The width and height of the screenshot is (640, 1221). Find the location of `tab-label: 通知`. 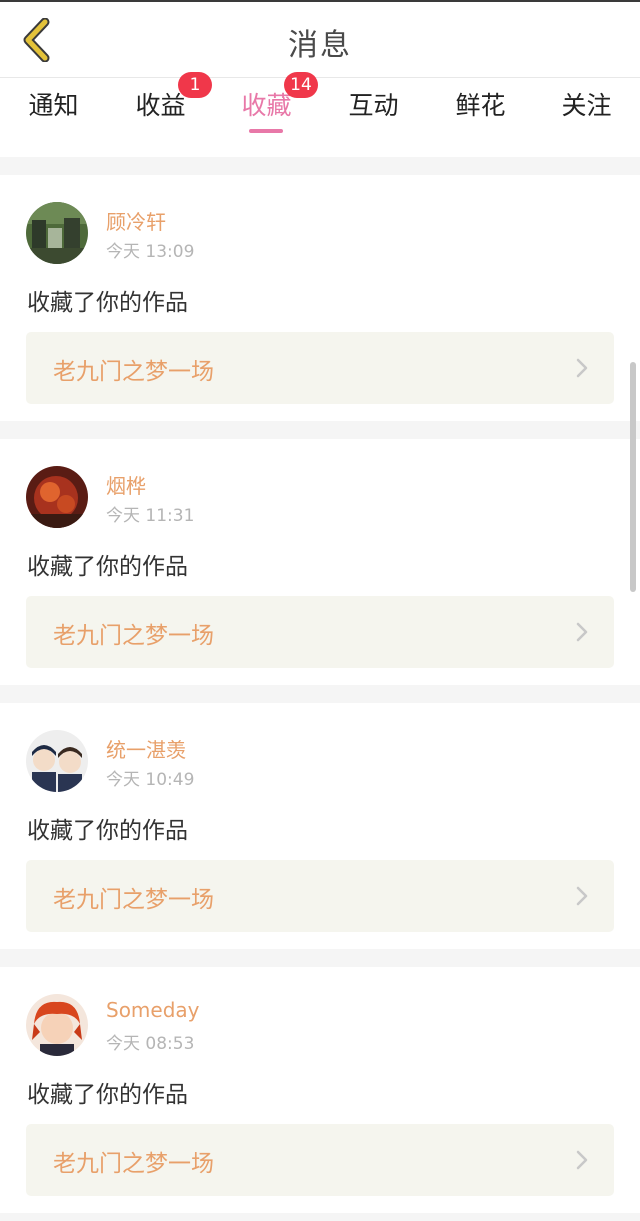

tab-label: 通知 is located at coordinates (53, 105).